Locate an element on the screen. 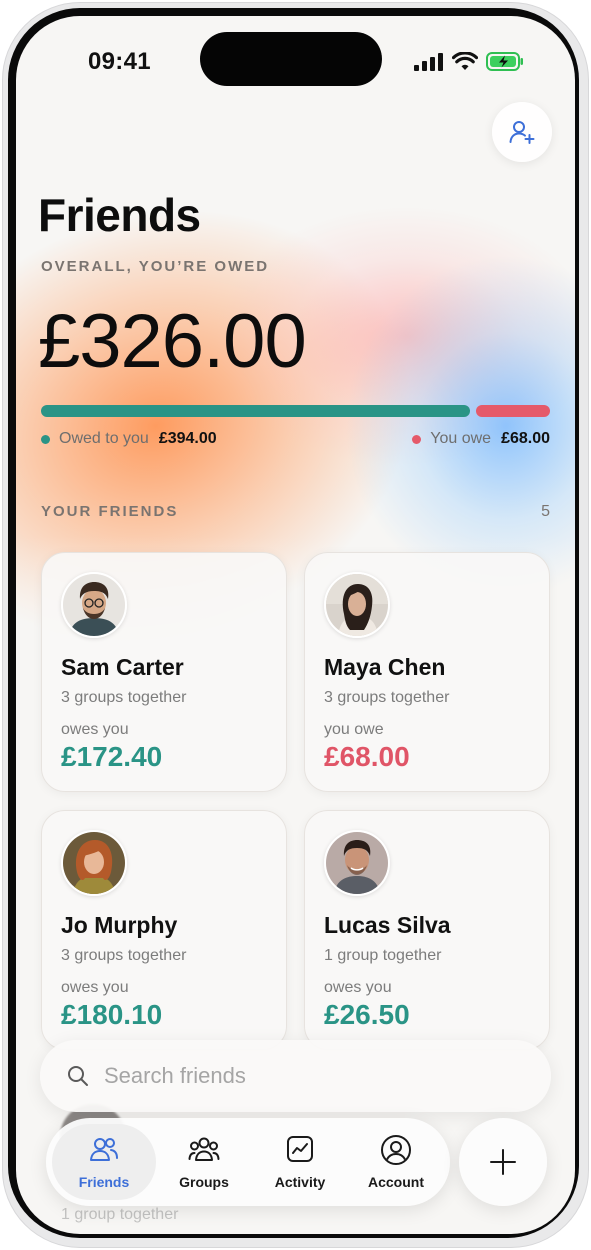 The width and height of the screenshot is (591, 1250). friend-name: Lucas Silva is located at coordinates (387, 925).